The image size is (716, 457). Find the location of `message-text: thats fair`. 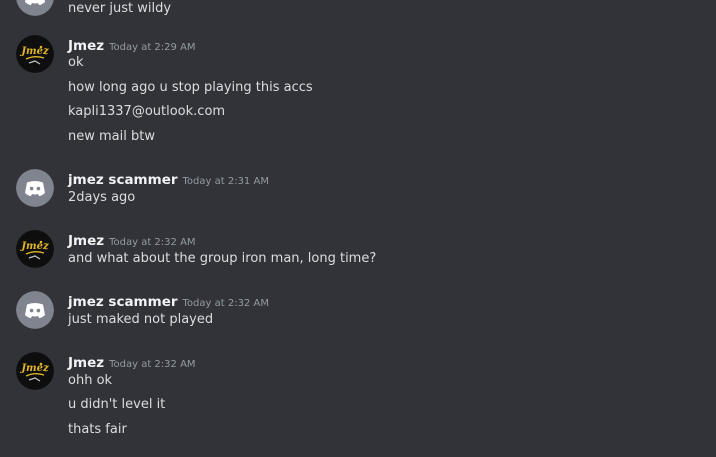

message-text: thats fair is located at coordinates (97, 429).